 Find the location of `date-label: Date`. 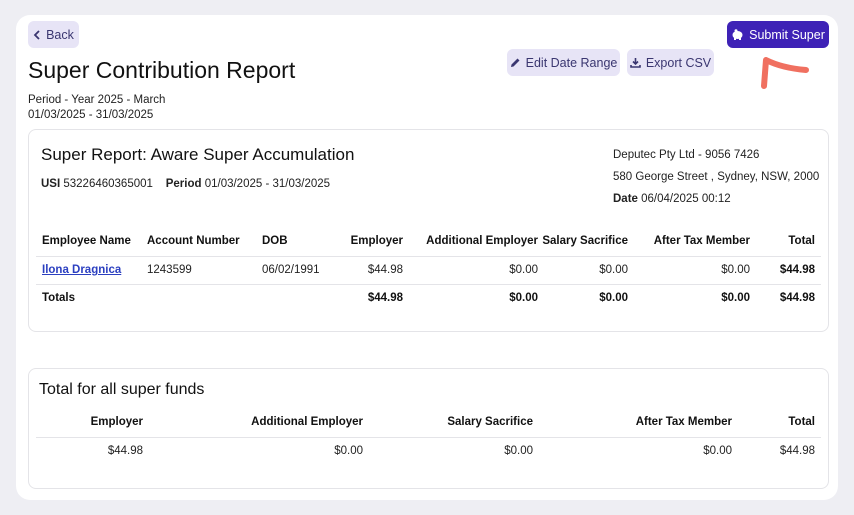

date-label: Date is located at coordinates (625, 199).